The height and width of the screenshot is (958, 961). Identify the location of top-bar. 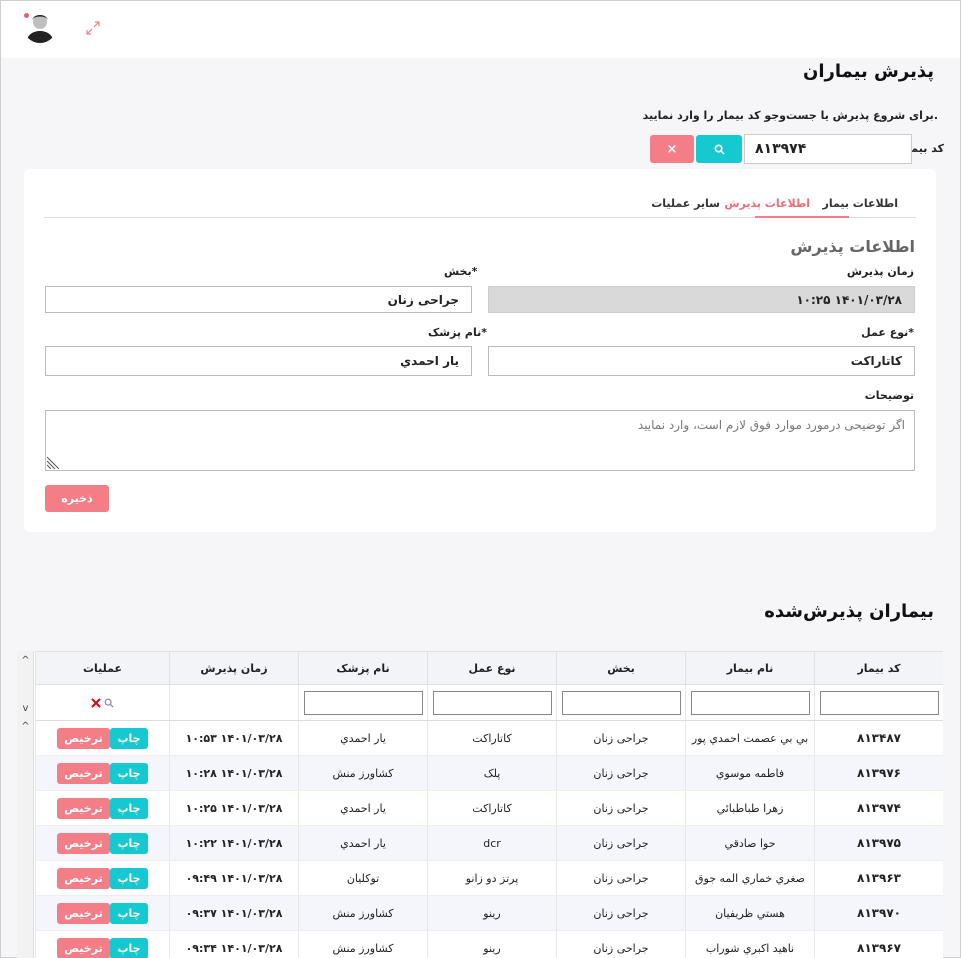
(480, 29).